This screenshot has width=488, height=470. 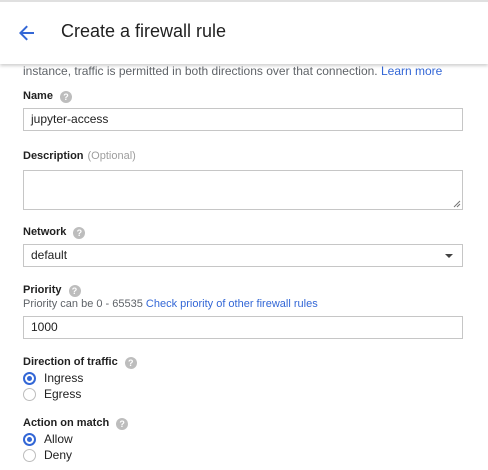 I want to click on network-label-text: Network, so click(x=45, y=232).